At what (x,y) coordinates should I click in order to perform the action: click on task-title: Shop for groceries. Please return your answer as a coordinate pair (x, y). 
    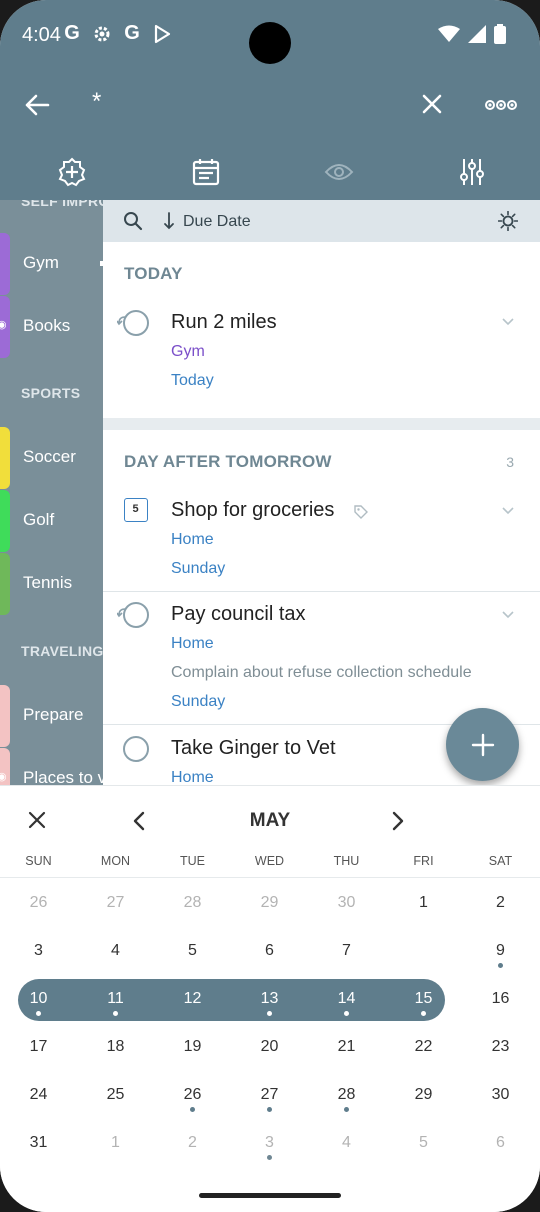
    Looking at the image, I should click on (253, 510).